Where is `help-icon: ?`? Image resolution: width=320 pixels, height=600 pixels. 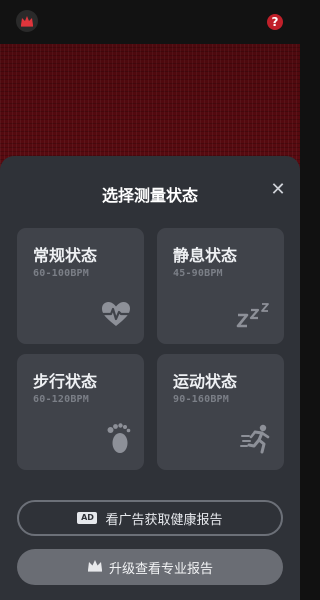
help-icon: ? is located at coordinates (275, 22).